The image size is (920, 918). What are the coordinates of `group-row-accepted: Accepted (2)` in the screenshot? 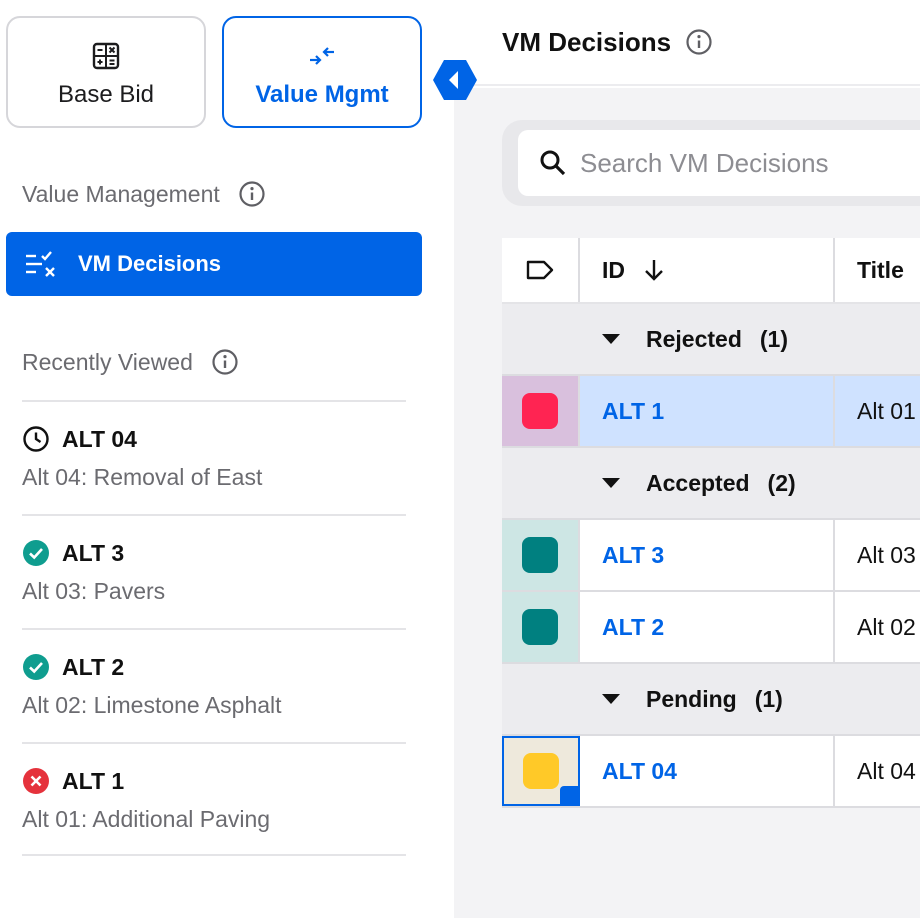 It's located at (711, 484).